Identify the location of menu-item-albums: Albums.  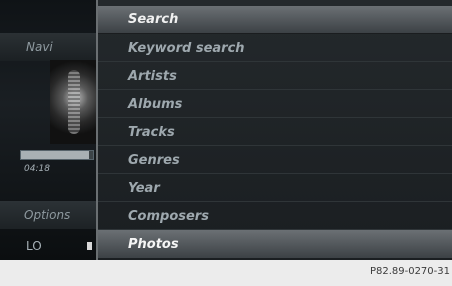
(275, 104).